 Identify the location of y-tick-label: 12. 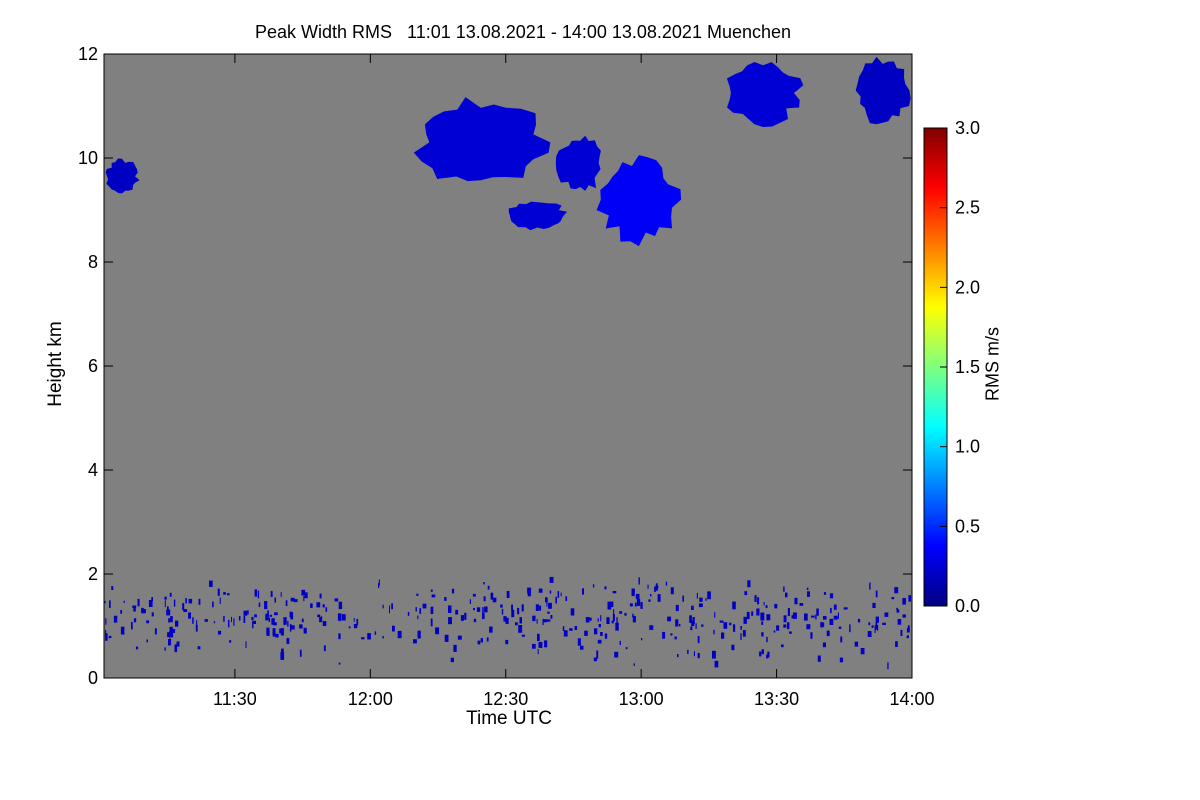
(88, 54).